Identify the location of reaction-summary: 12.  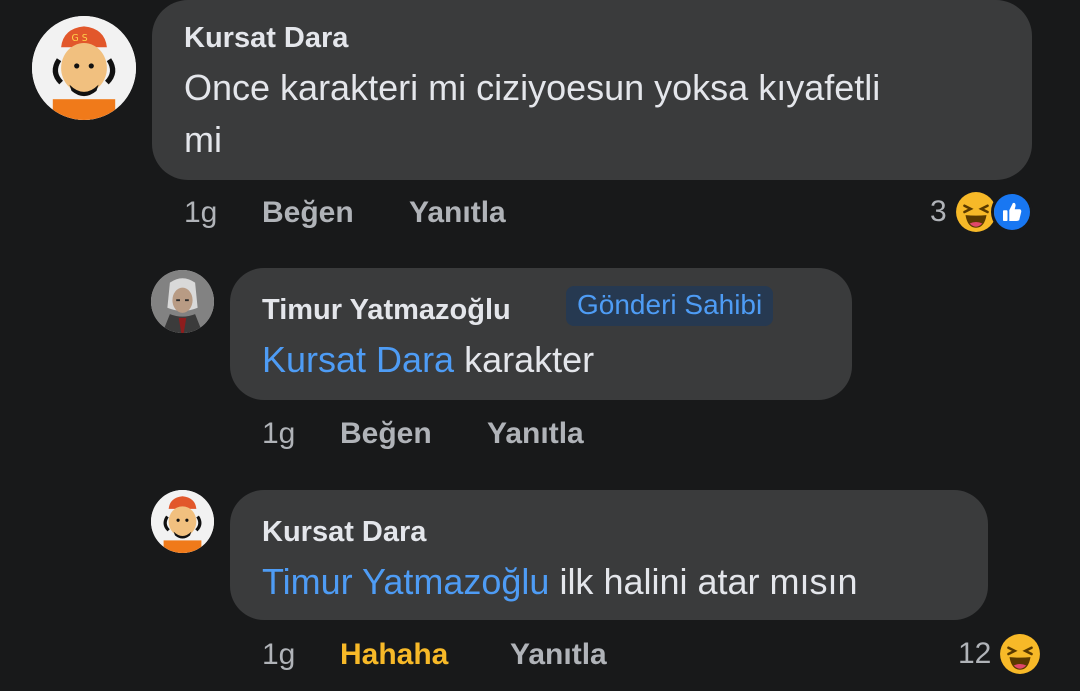
(999, 654).